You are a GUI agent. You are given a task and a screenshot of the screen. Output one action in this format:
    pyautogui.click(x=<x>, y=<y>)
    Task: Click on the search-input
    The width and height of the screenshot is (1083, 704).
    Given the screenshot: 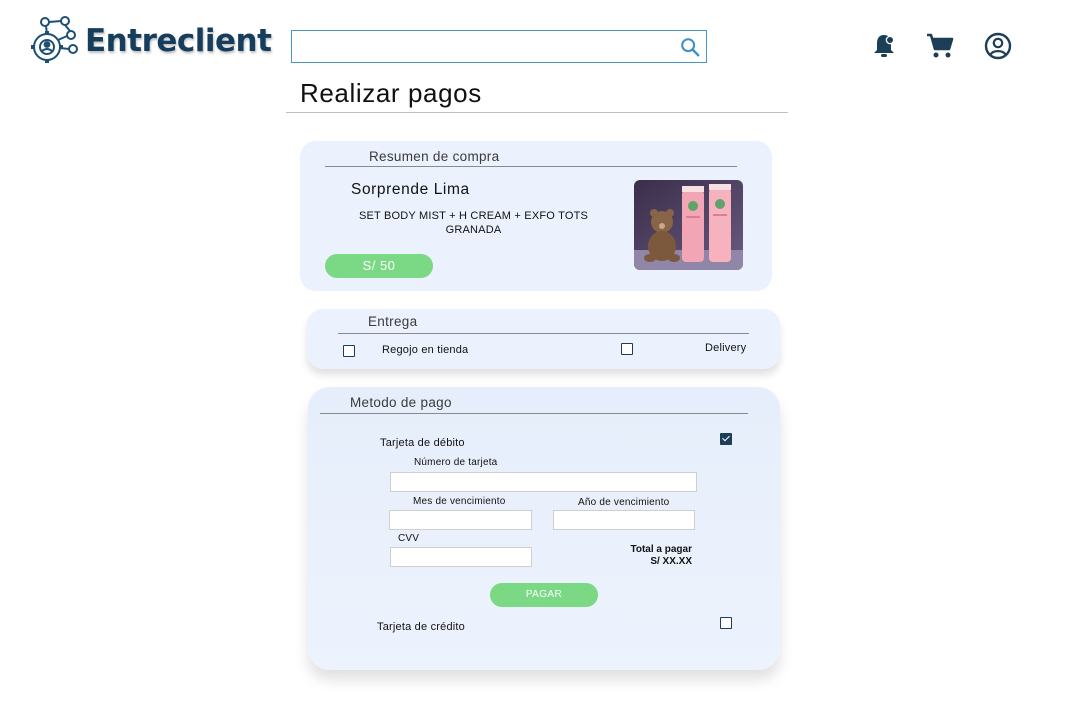 What is the action you would take?
    pyautogui.click(x=482, y=46)
    